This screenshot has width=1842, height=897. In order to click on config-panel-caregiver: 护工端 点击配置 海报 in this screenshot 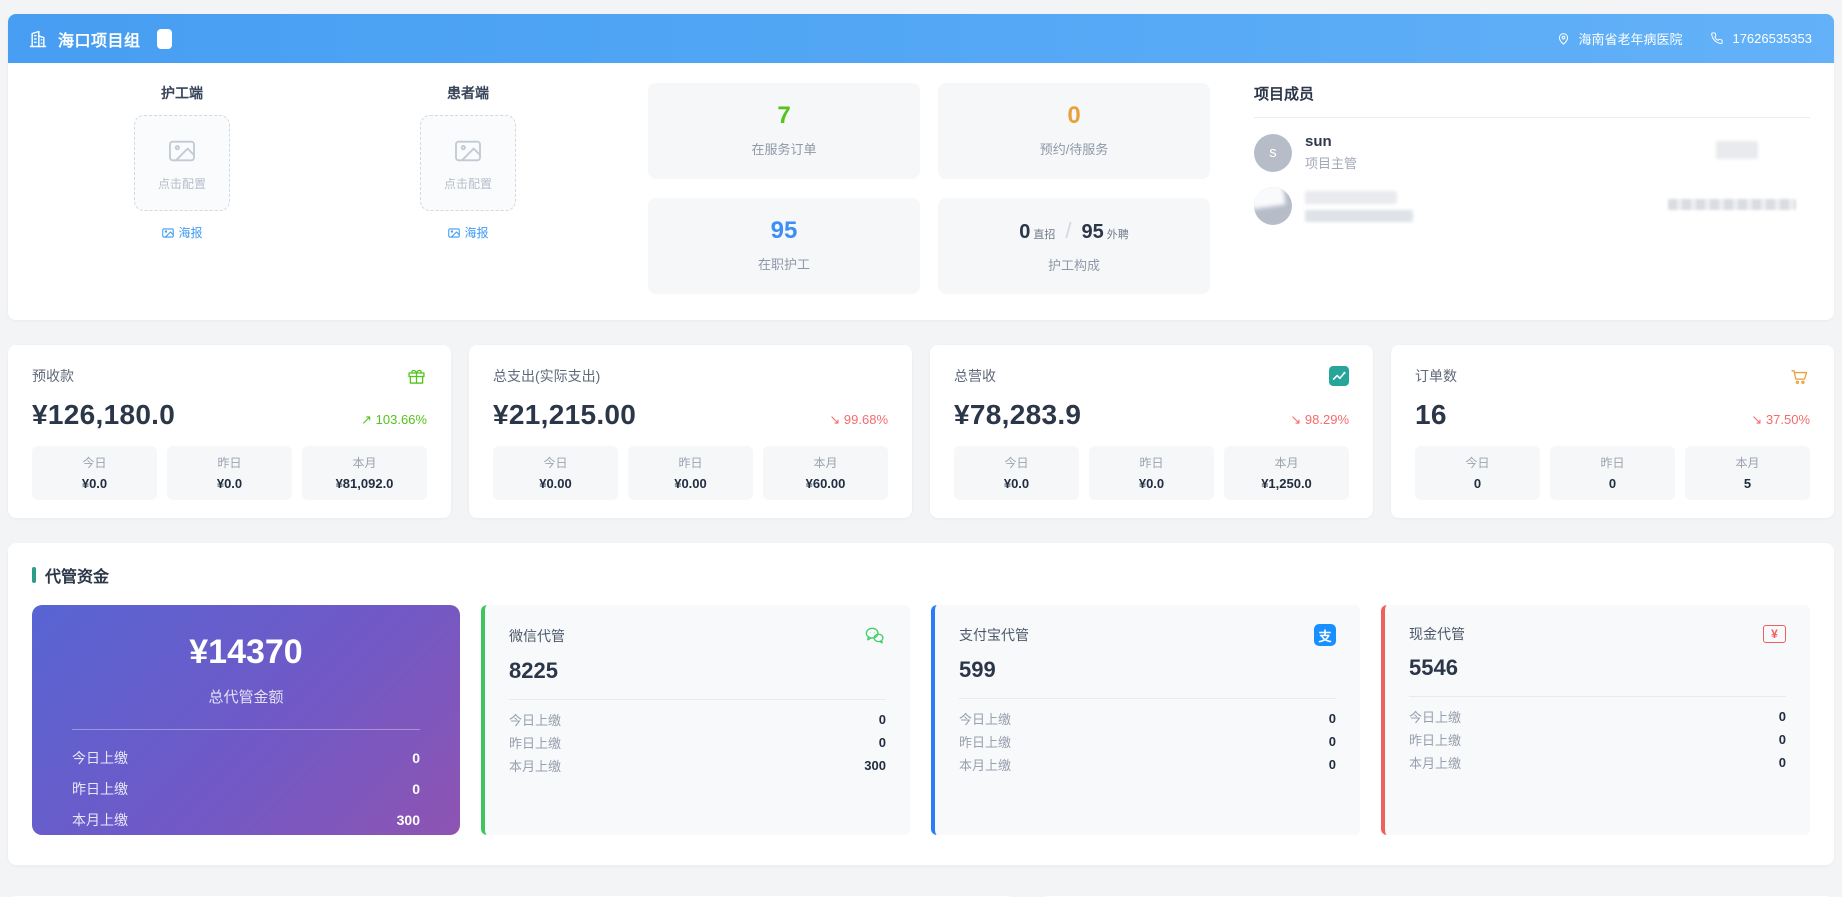, I will do `click(182, 188)`.